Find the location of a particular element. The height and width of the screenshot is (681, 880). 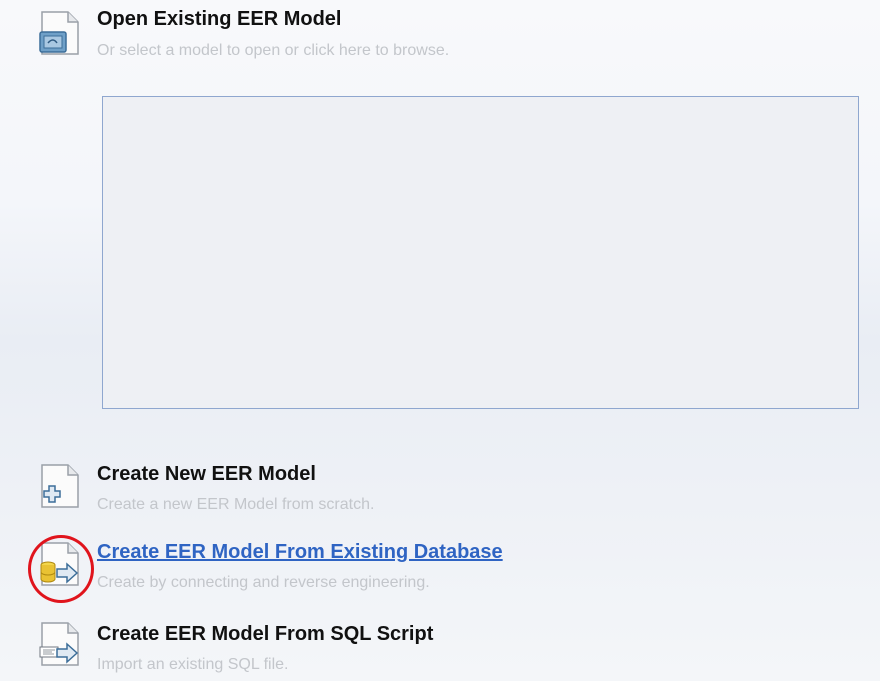

open-model-title: Open Existing EER Model is located at coordinates (219, 19).